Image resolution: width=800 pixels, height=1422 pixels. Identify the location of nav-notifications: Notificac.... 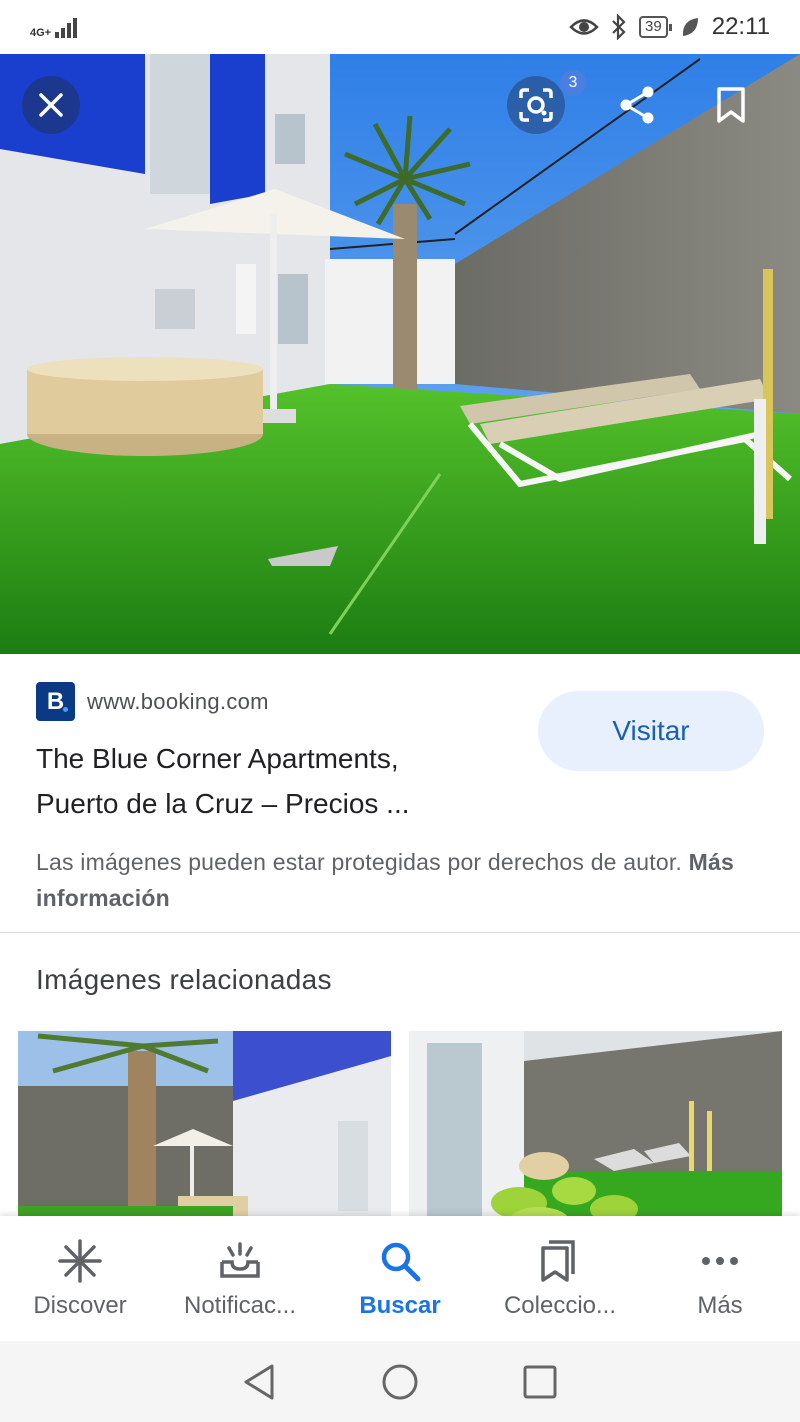
(240, 1278).